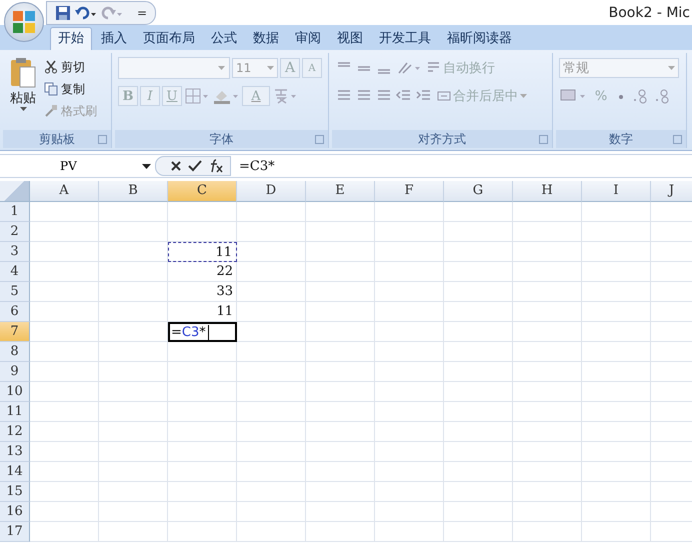 This screenshot has height=547, width=692. Describe the element at coordinates (15, 232) in the screenshot. I see `row-header: 2` at that location.